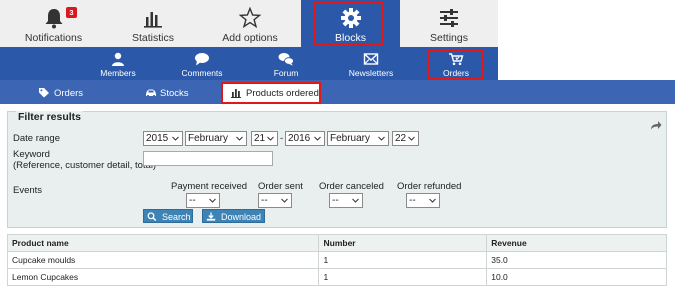  What do you see at coordinates (211, 216) in the screenshot?
I see `download-icon` at bounding box center [211, 216].